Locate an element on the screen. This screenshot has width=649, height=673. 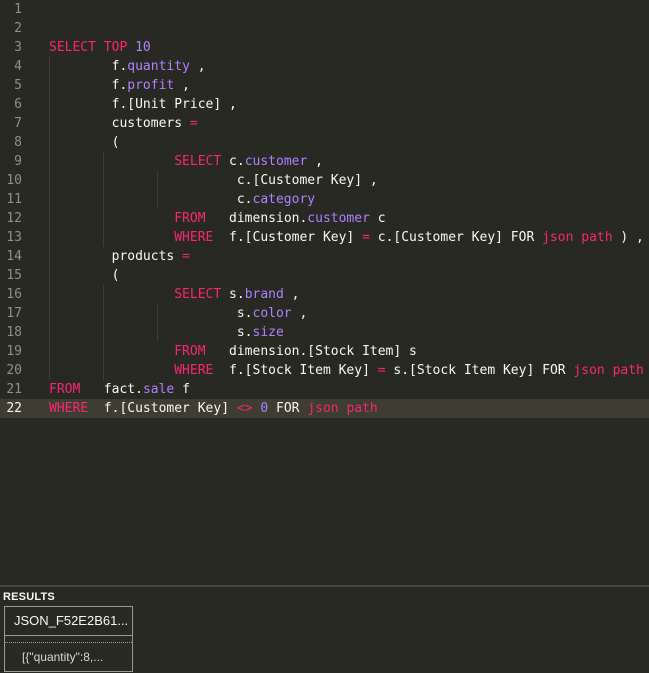
line-number: 21 is located at coordinates (14, 389).